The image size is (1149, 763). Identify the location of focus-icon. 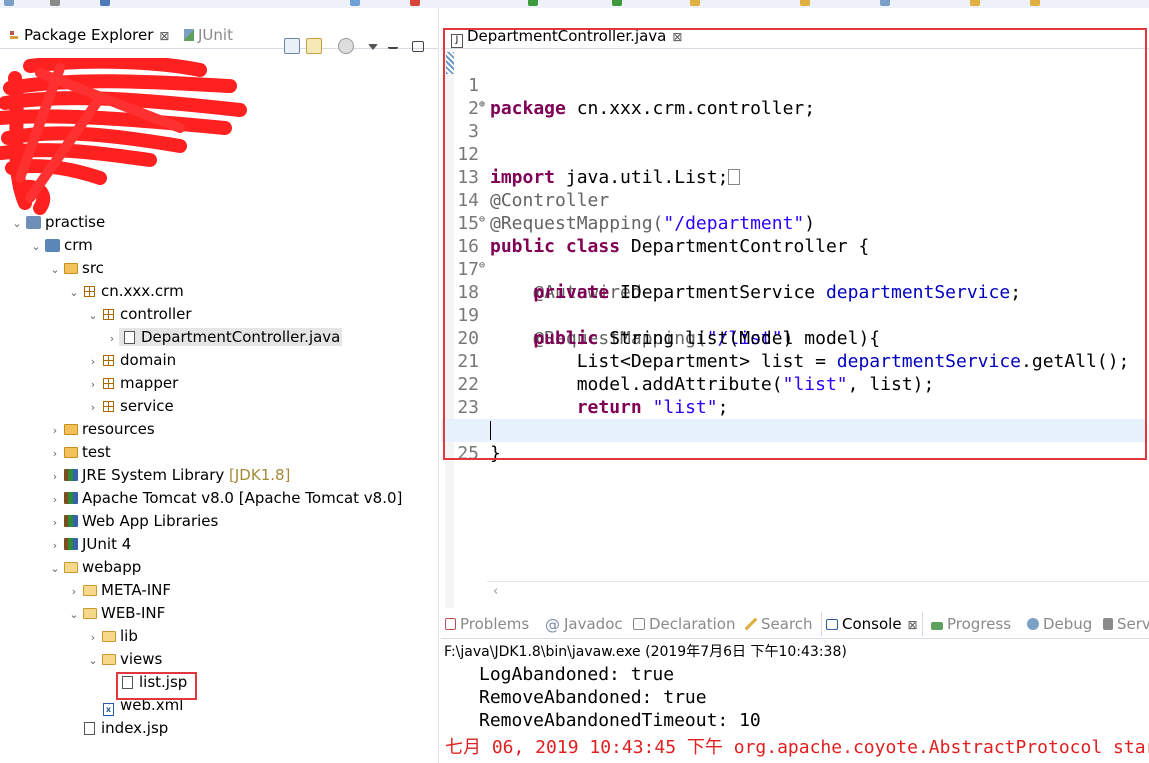
(346, 46).